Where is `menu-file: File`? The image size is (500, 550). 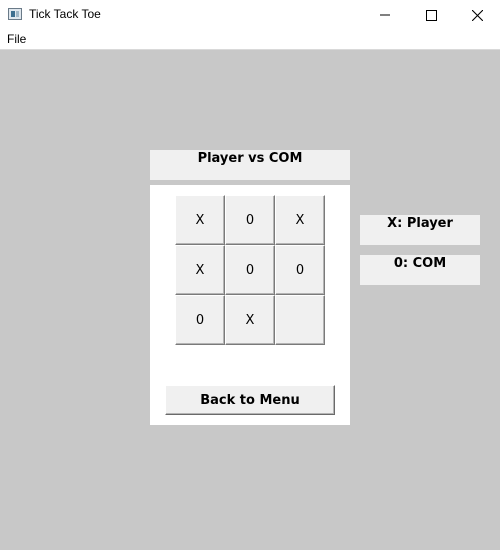
menu-file: File is located at coordinates (16, 39).